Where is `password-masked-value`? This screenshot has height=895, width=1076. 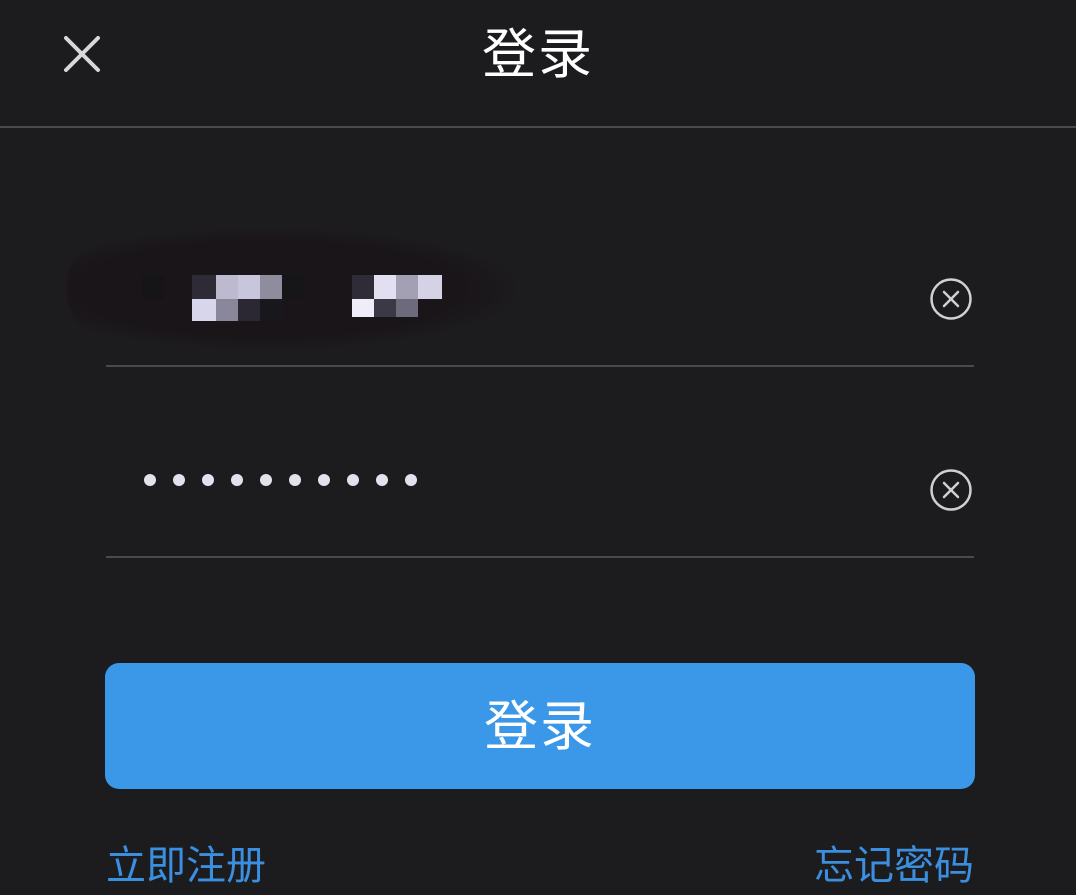
password-masked-value is located at coordinates (292, 484).